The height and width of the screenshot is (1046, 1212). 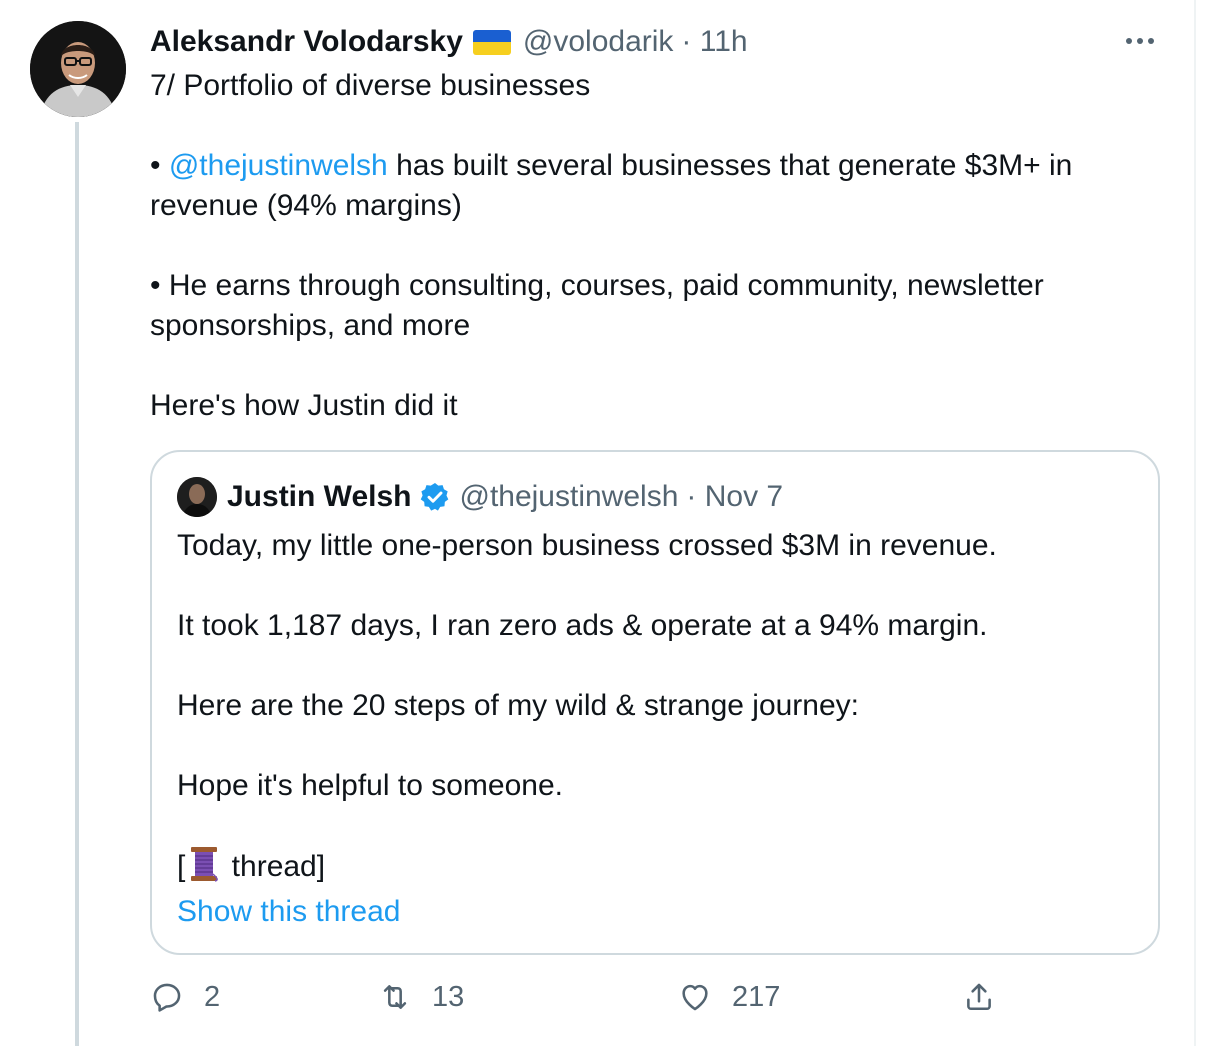 I want to click on ukraine-flag-icon, so click(x=491, y=42).